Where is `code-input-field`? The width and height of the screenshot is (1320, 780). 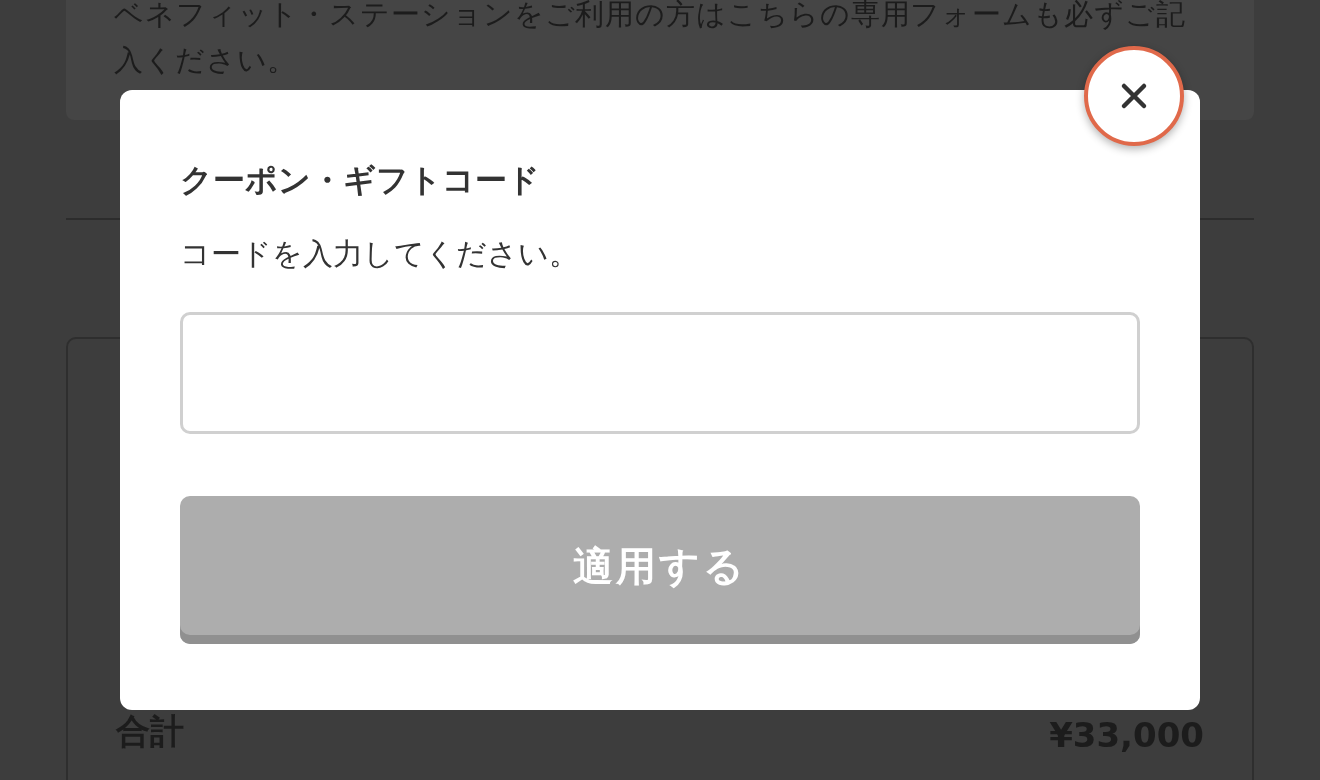
code-input-field is located at coordinates (660, 373).